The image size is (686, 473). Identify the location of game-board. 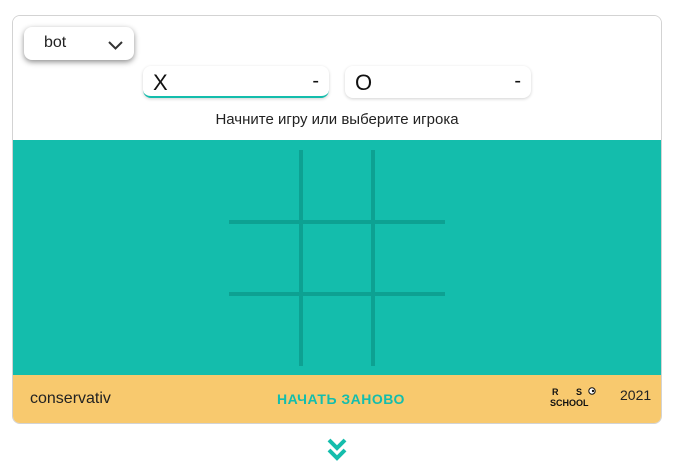
(337, 258).